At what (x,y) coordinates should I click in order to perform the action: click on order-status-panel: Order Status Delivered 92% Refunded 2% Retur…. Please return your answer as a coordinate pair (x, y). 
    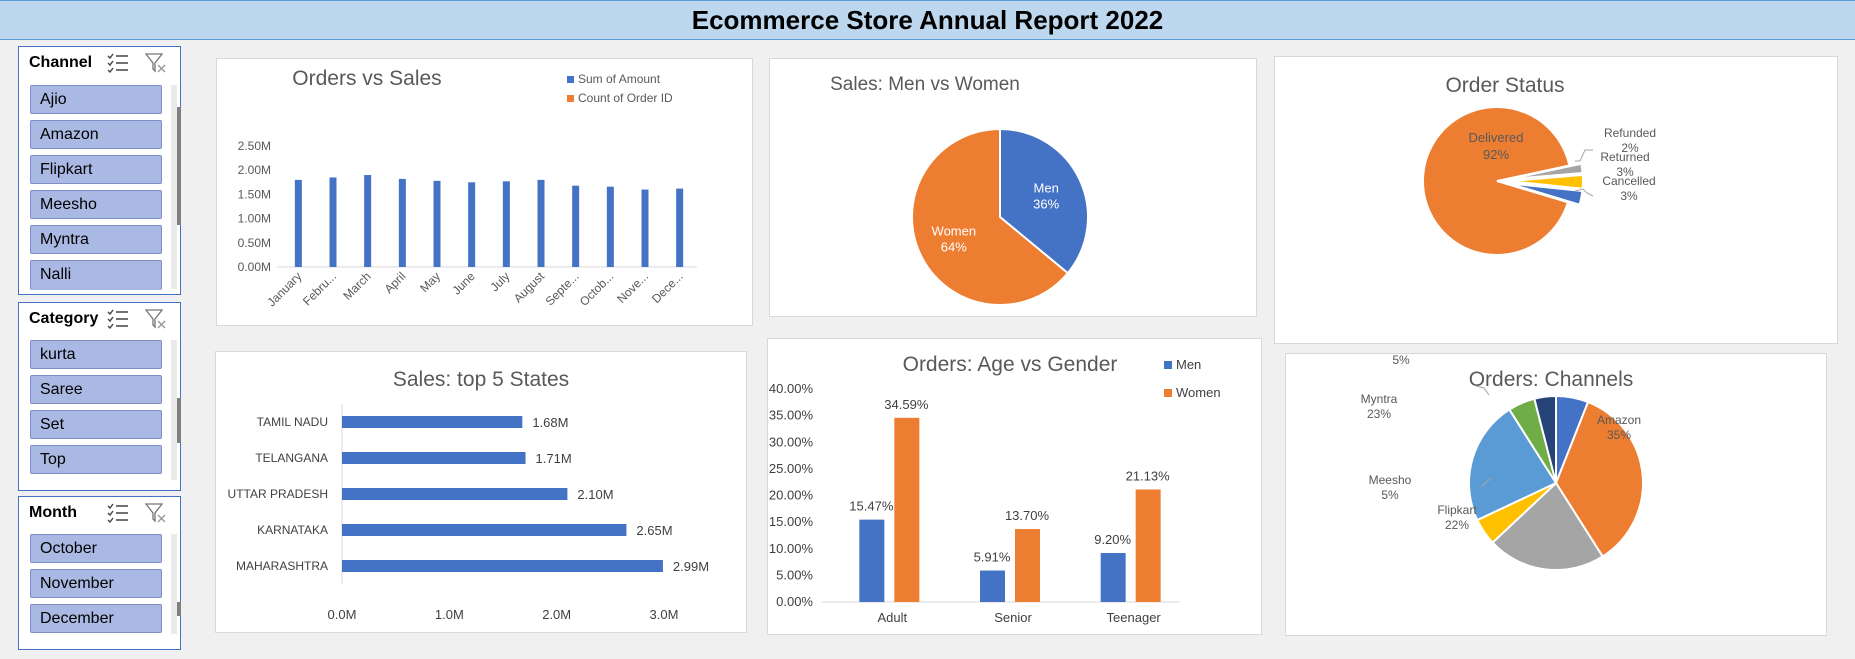
    Looking at the image, I should click on (1556, 200).